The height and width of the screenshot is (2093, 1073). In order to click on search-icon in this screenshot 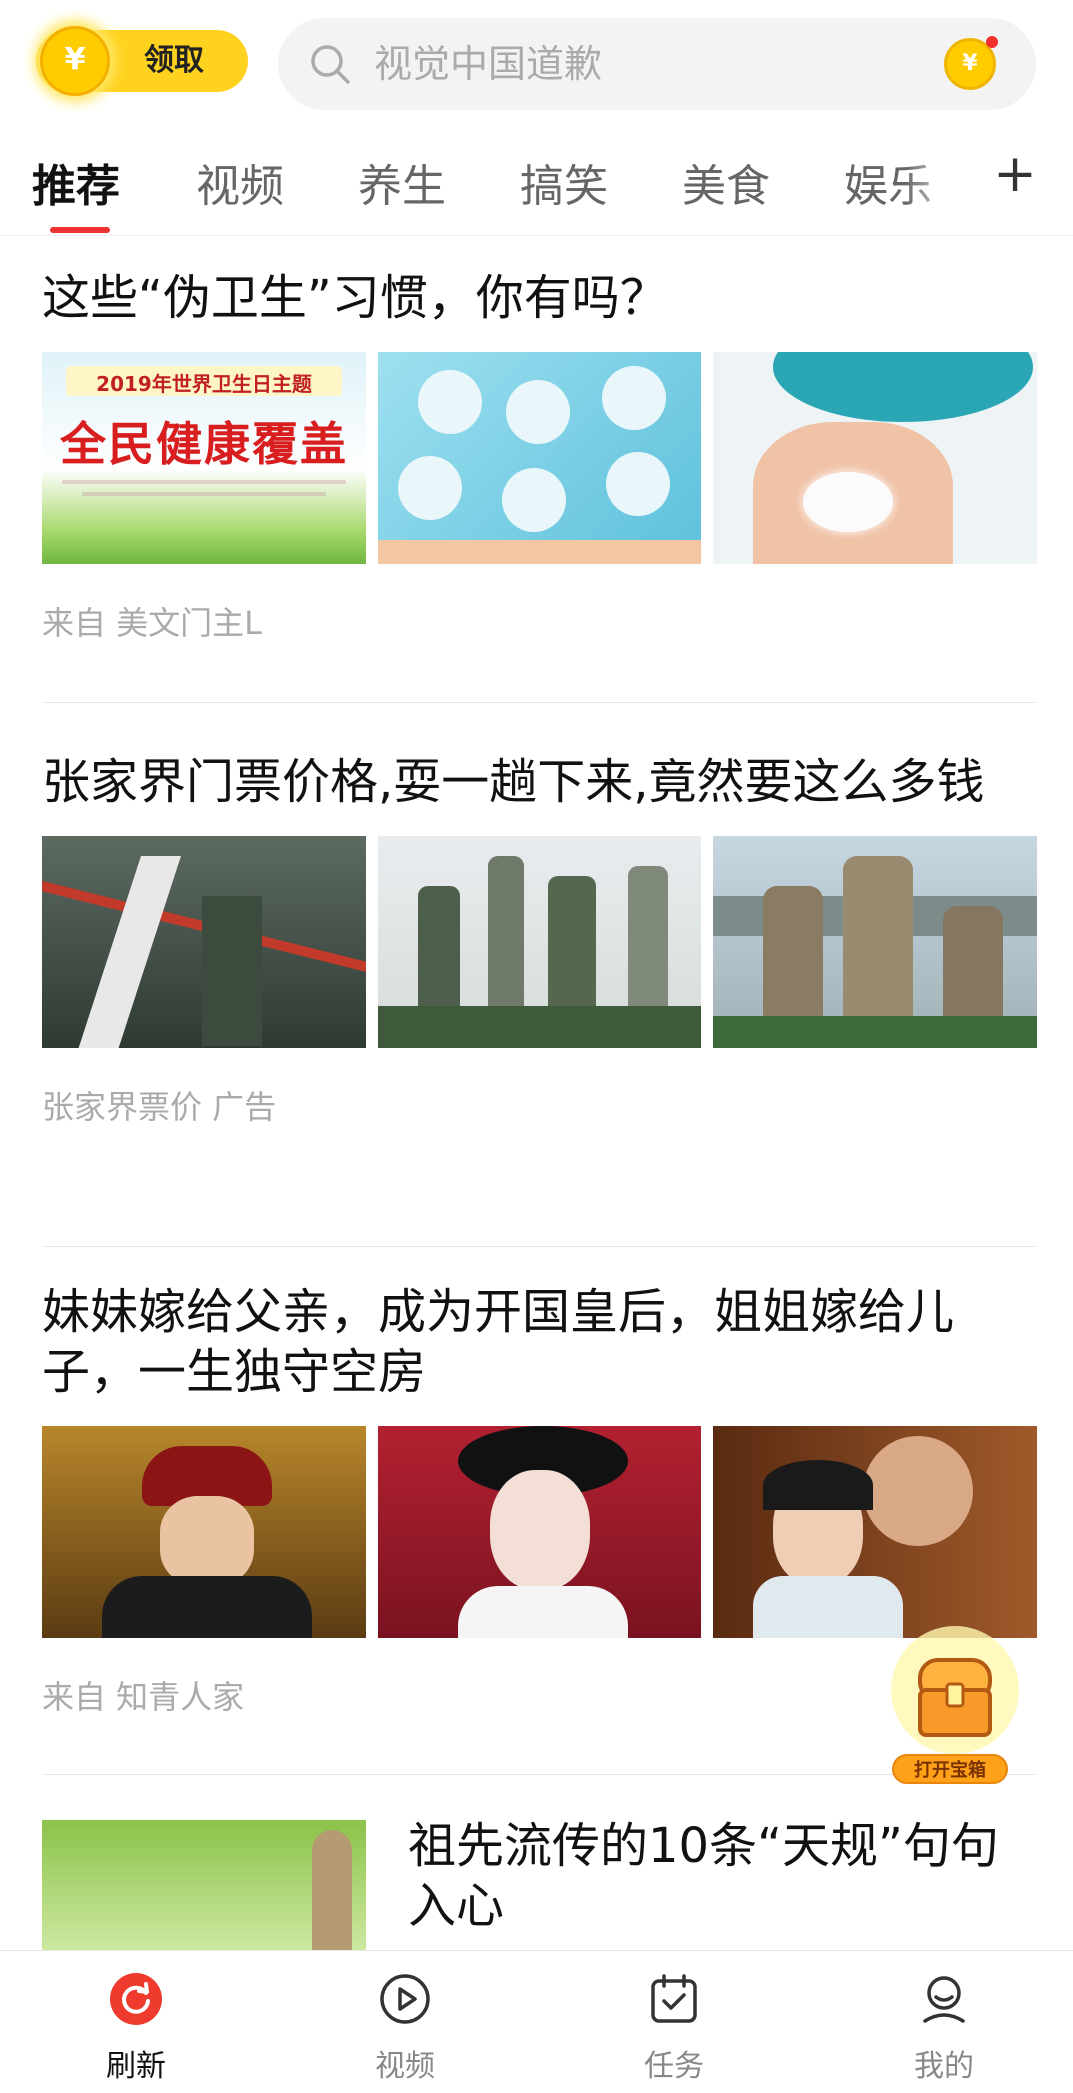, I will do `click(330, 64)`.